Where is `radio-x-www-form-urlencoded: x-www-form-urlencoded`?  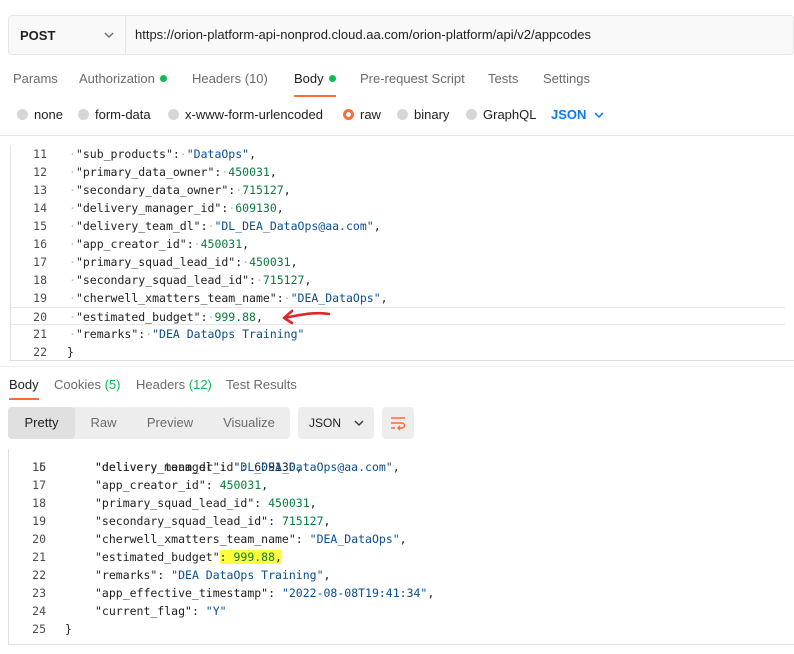 radio-x-www-form-urlencoded: x-www-form-urlencoded is located at coordinates (245, 114).